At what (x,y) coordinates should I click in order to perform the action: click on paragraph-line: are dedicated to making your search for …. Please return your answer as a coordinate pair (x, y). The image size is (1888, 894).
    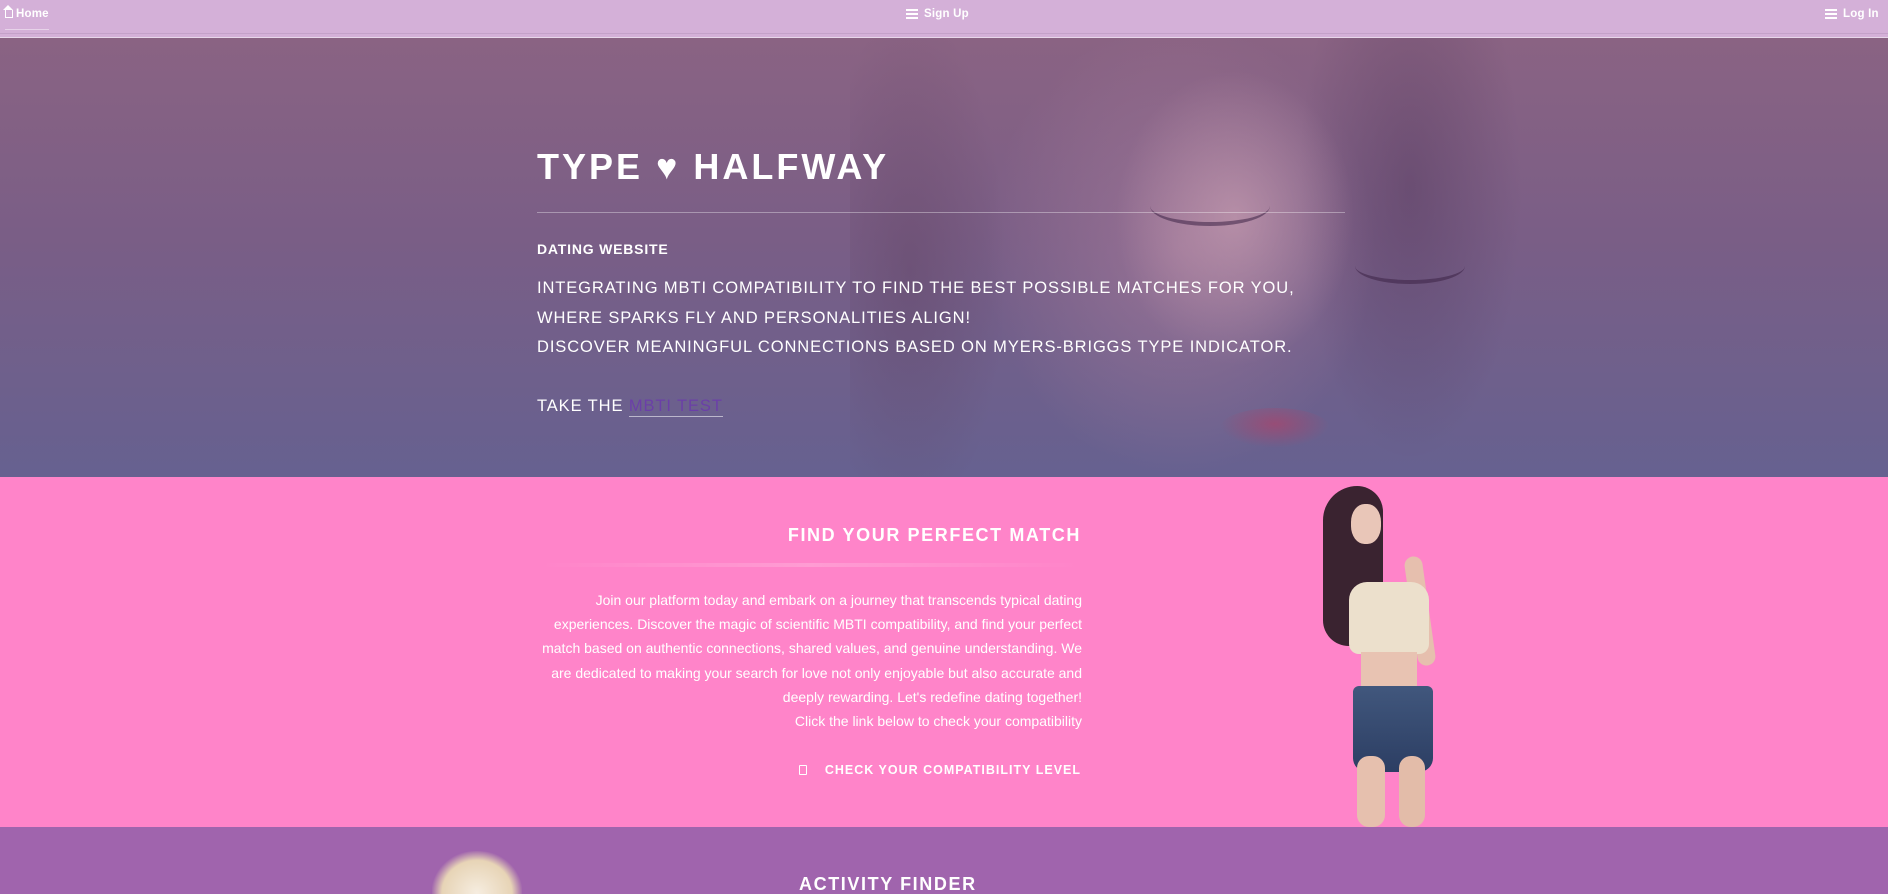
    Looking at the image, I should click on (816, 672).